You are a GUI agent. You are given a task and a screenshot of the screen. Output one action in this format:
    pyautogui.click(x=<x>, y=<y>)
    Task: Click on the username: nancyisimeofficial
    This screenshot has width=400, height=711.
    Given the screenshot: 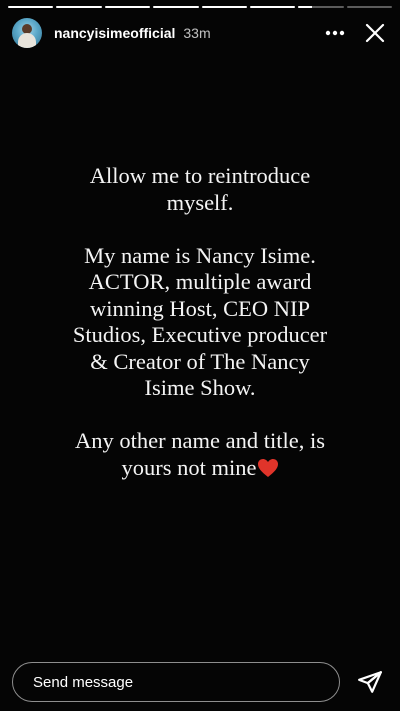 What is the action you would take?
    pyautogui.click(x=114, y=33)
    